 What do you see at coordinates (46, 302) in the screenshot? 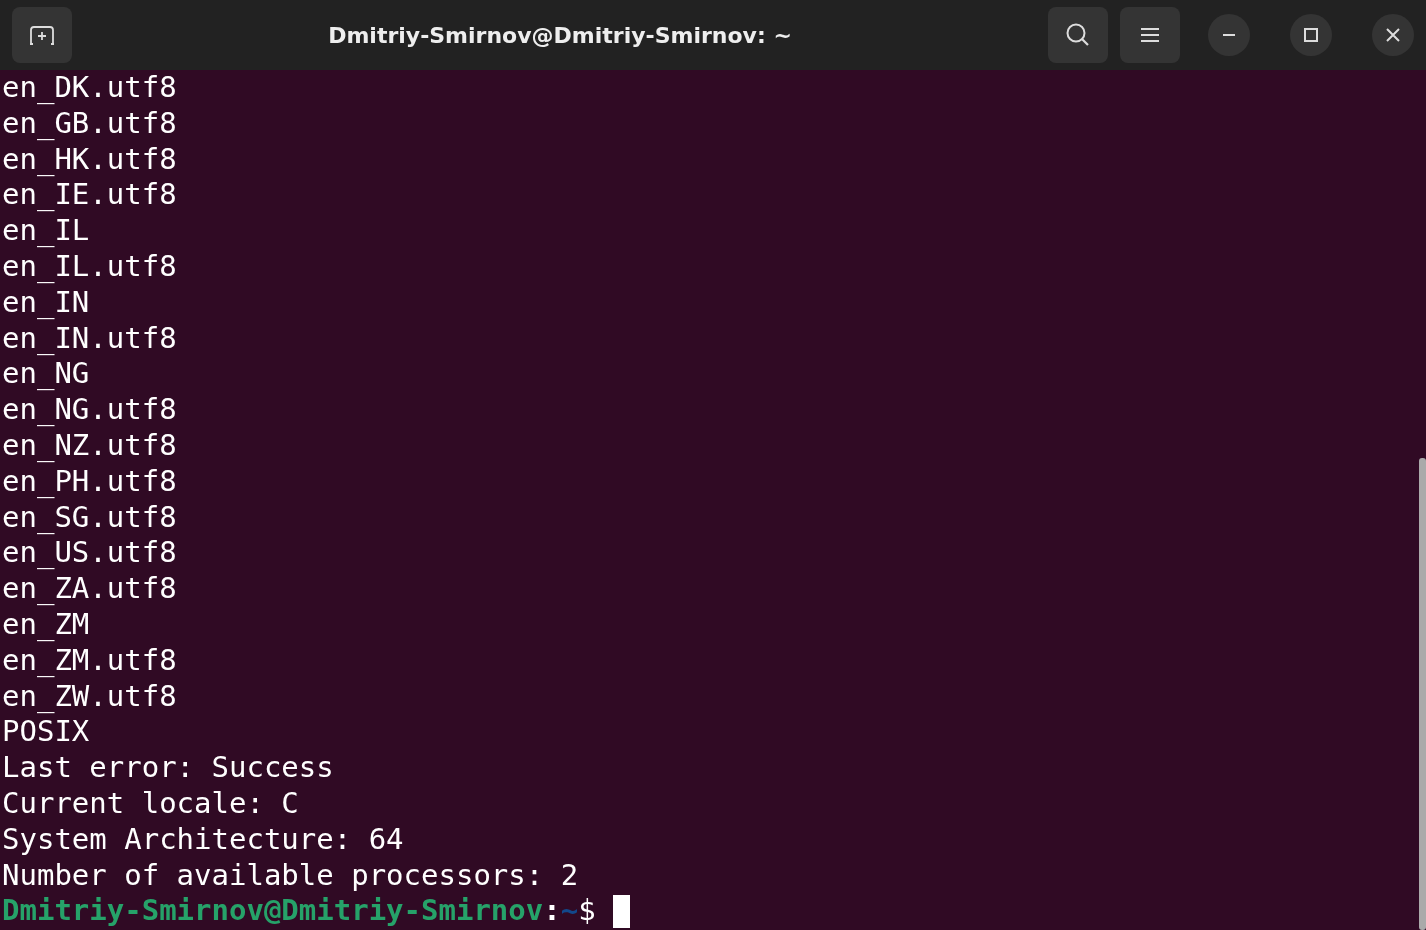
I see `terminal-output-line: en_IN` at bounding box center [46, 302].